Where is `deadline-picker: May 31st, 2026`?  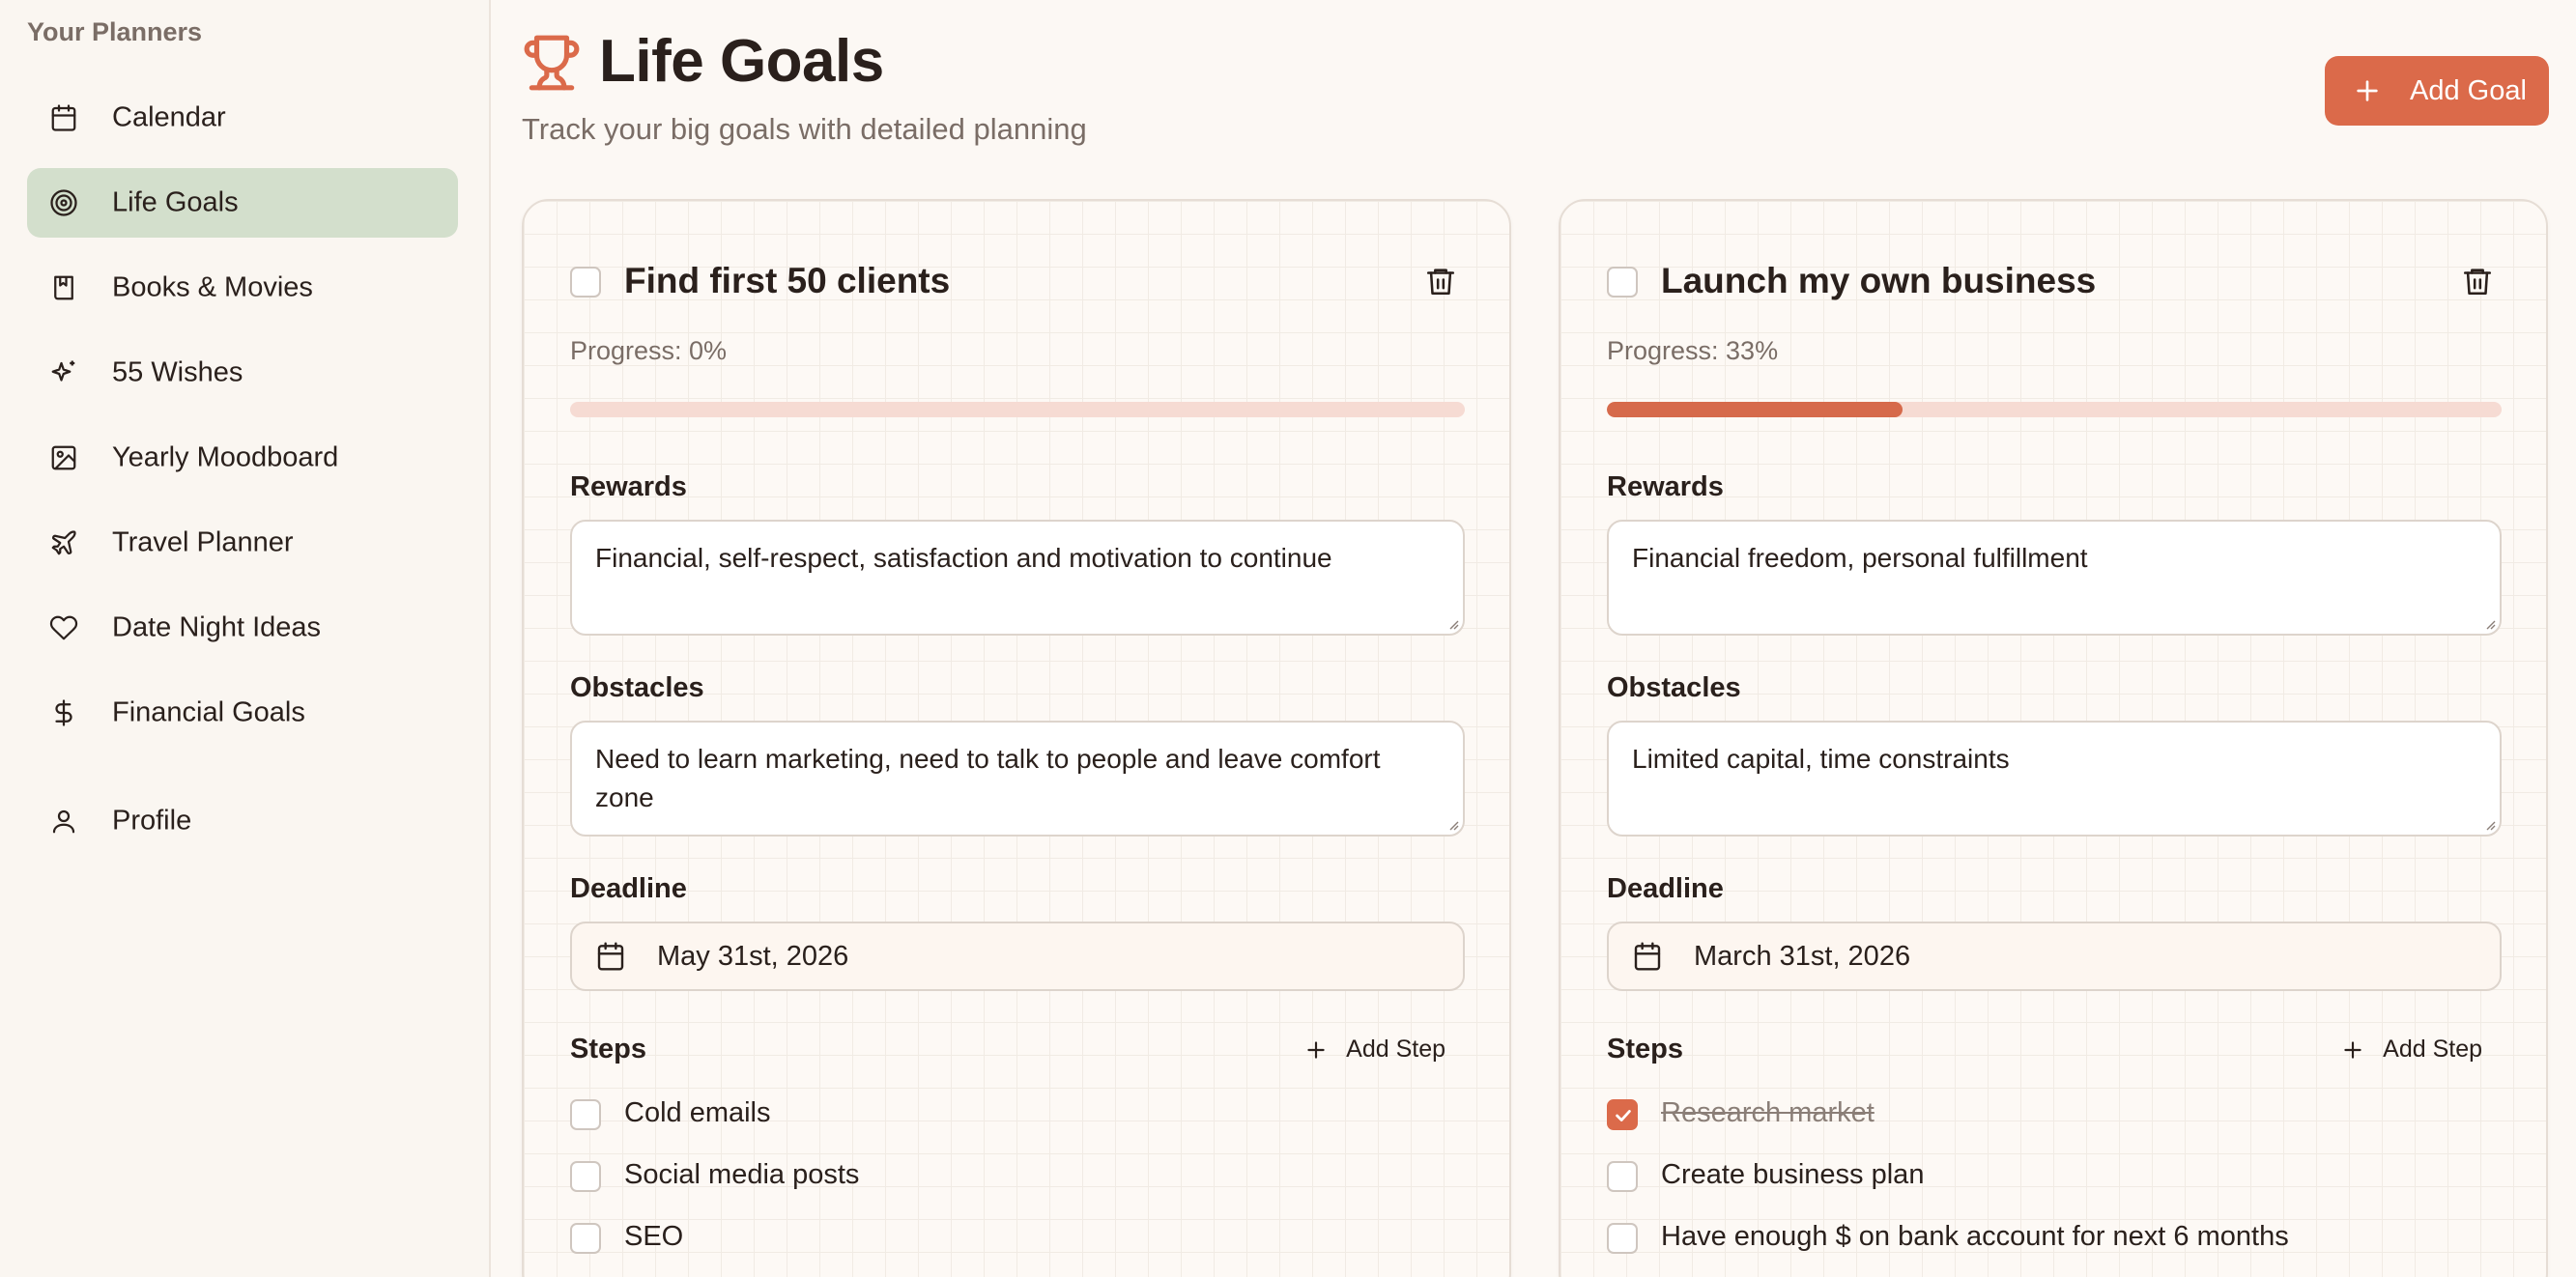 deadline-picker: May 31st, 2026 is located at coordinates (1018, 956).